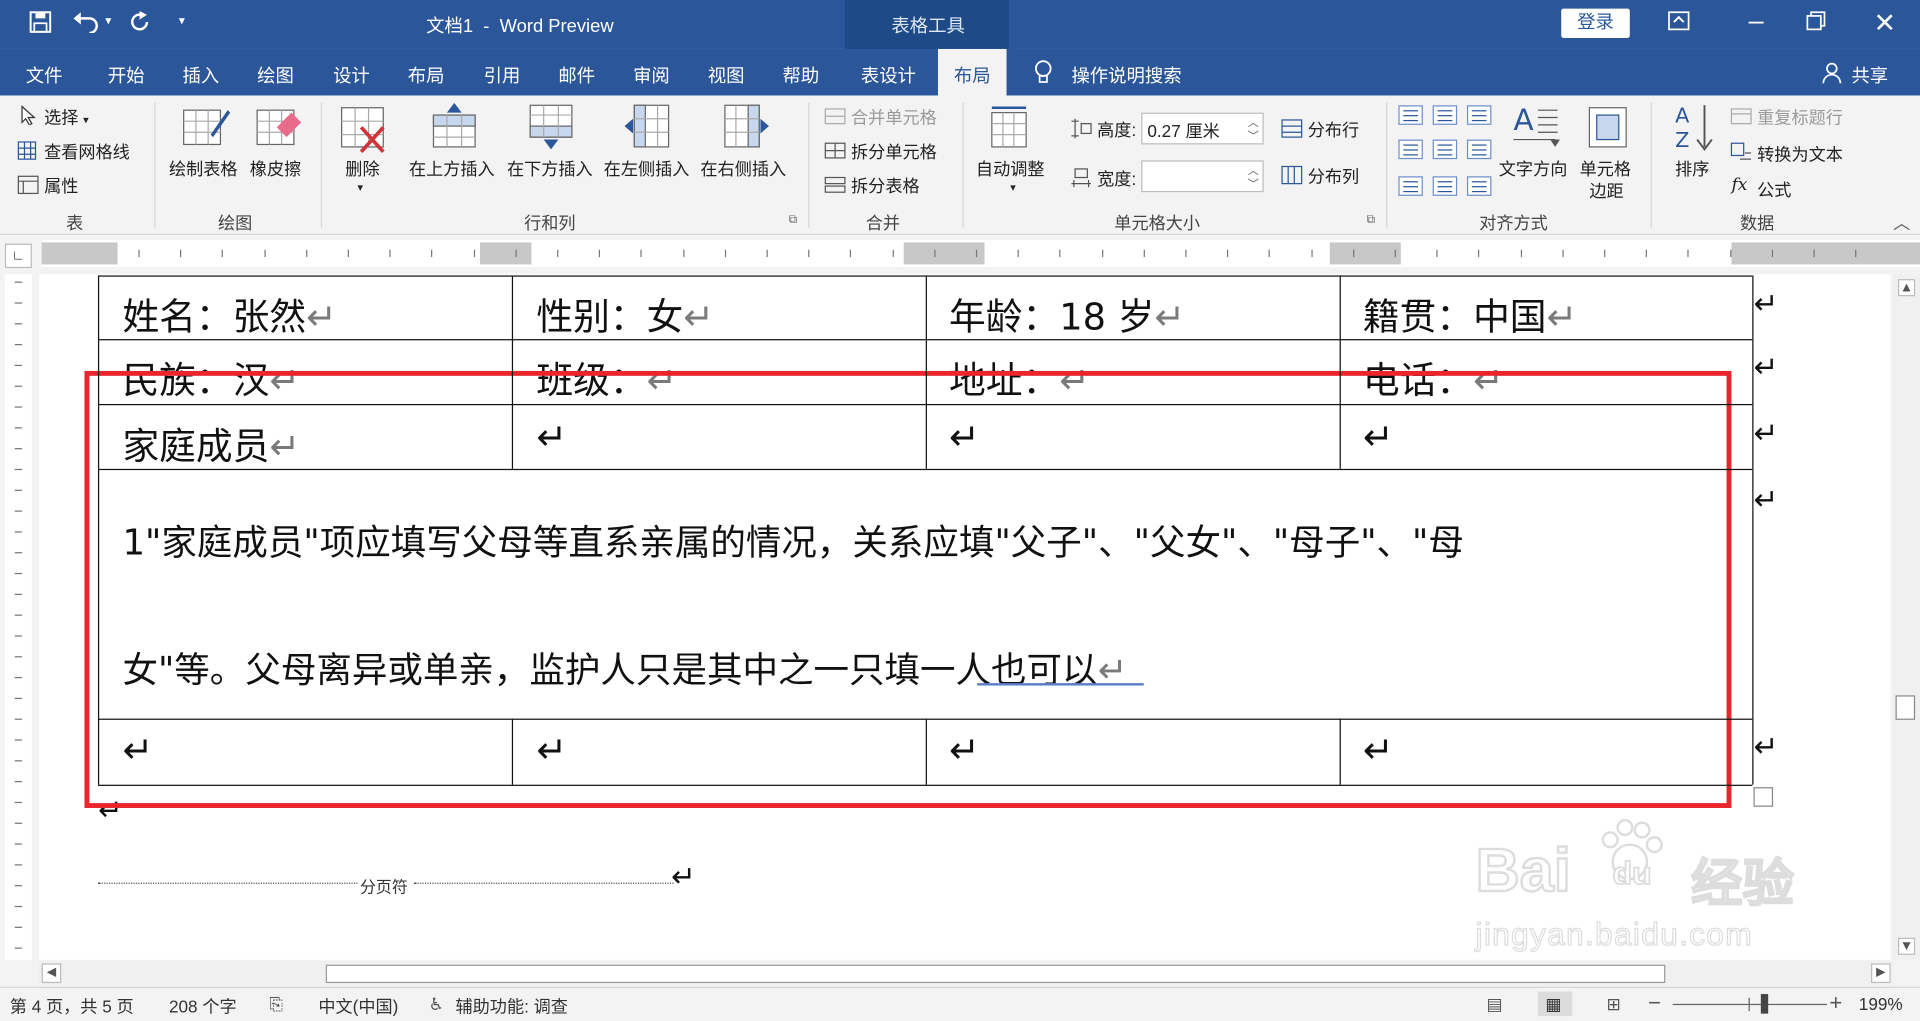 Image resolution: width=1920 pixels, height=1021 pixels. What do you see at coordinates (651, 75) in the screenshot?
I see `tab-review: 审阅` at bounding box center [651, 75].